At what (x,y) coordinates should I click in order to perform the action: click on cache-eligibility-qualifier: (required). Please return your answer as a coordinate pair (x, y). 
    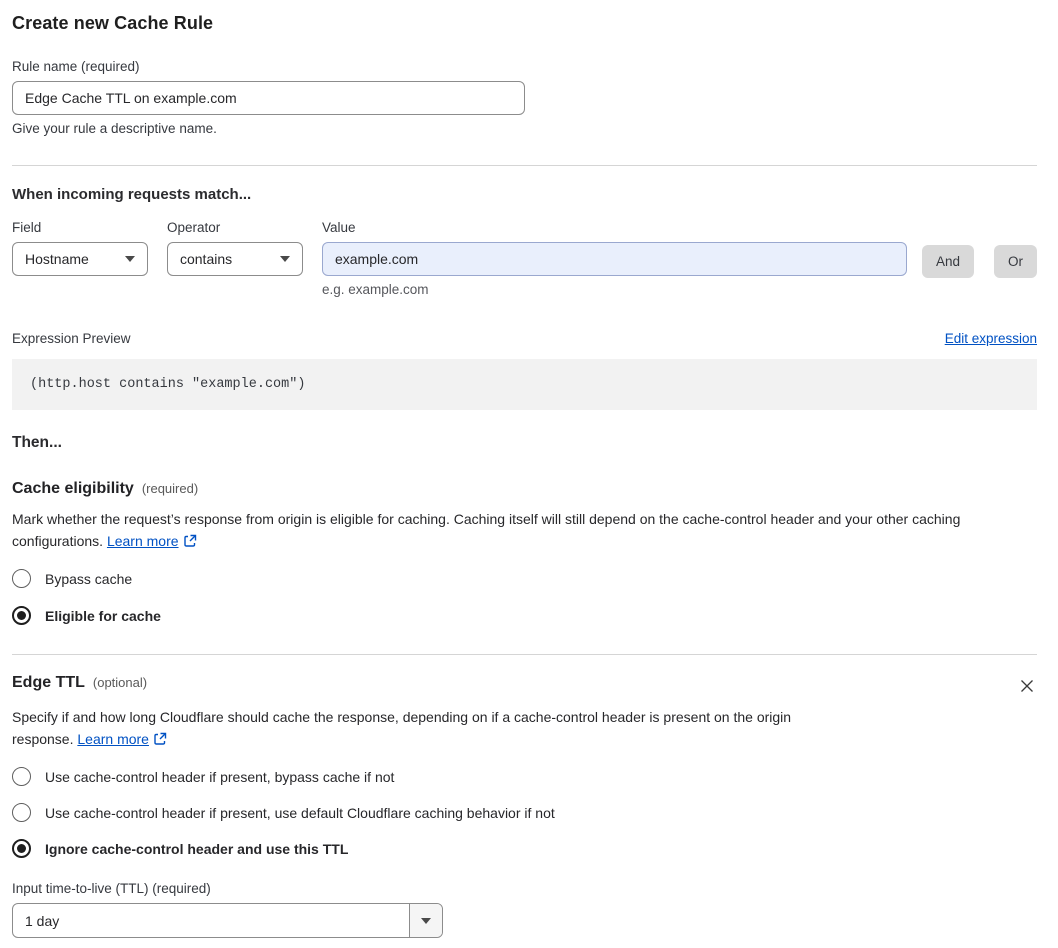
    Looking at the image, I should click on (170, 488).